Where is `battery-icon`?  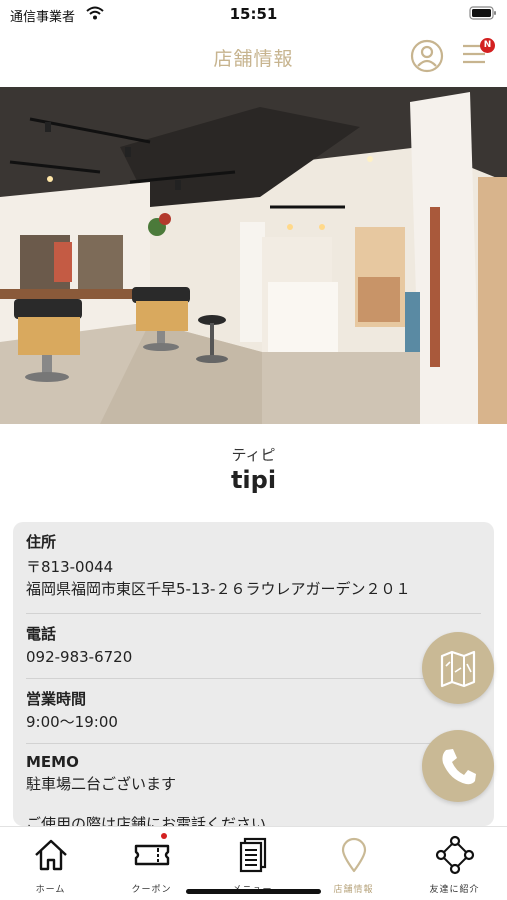 battery-icon is located at coordinates (482, 13).